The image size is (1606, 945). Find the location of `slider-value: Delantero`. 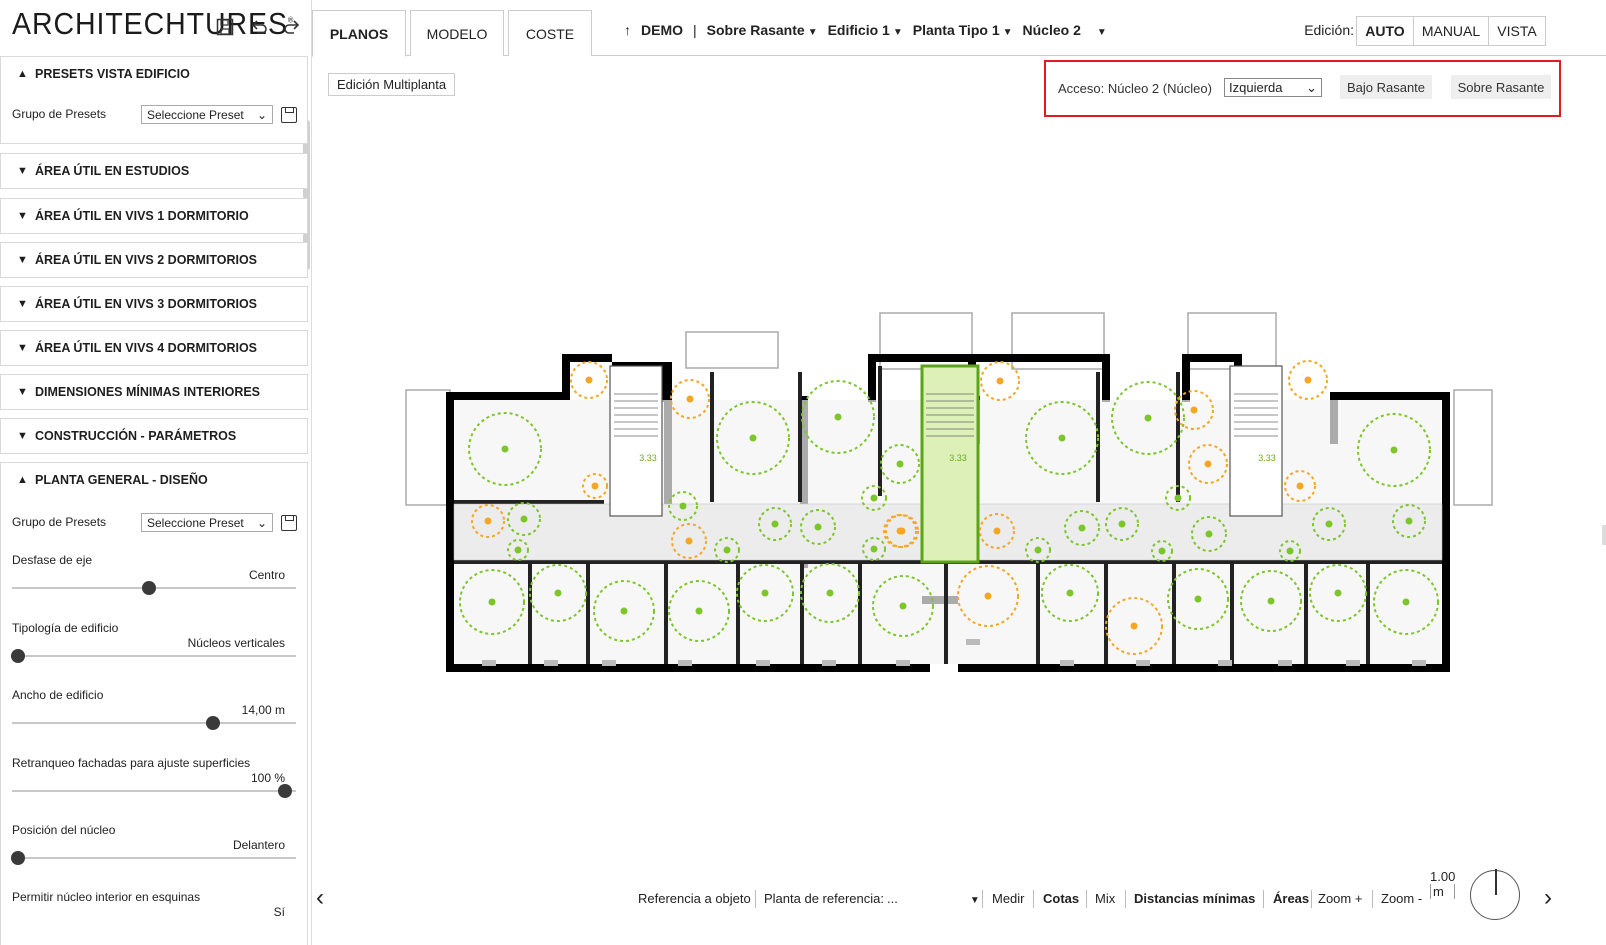

slider-value: Delantero is located at coordinates (258, 845).